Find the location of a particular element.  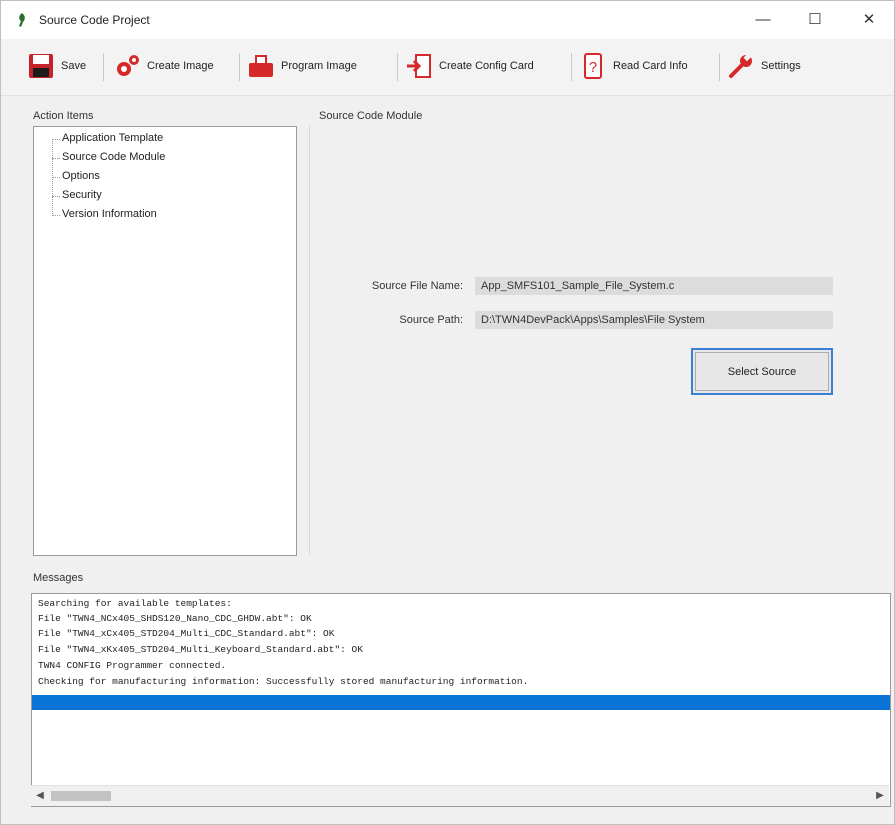

source-file-label: Source File Name: is located at coordinates (417, 286).